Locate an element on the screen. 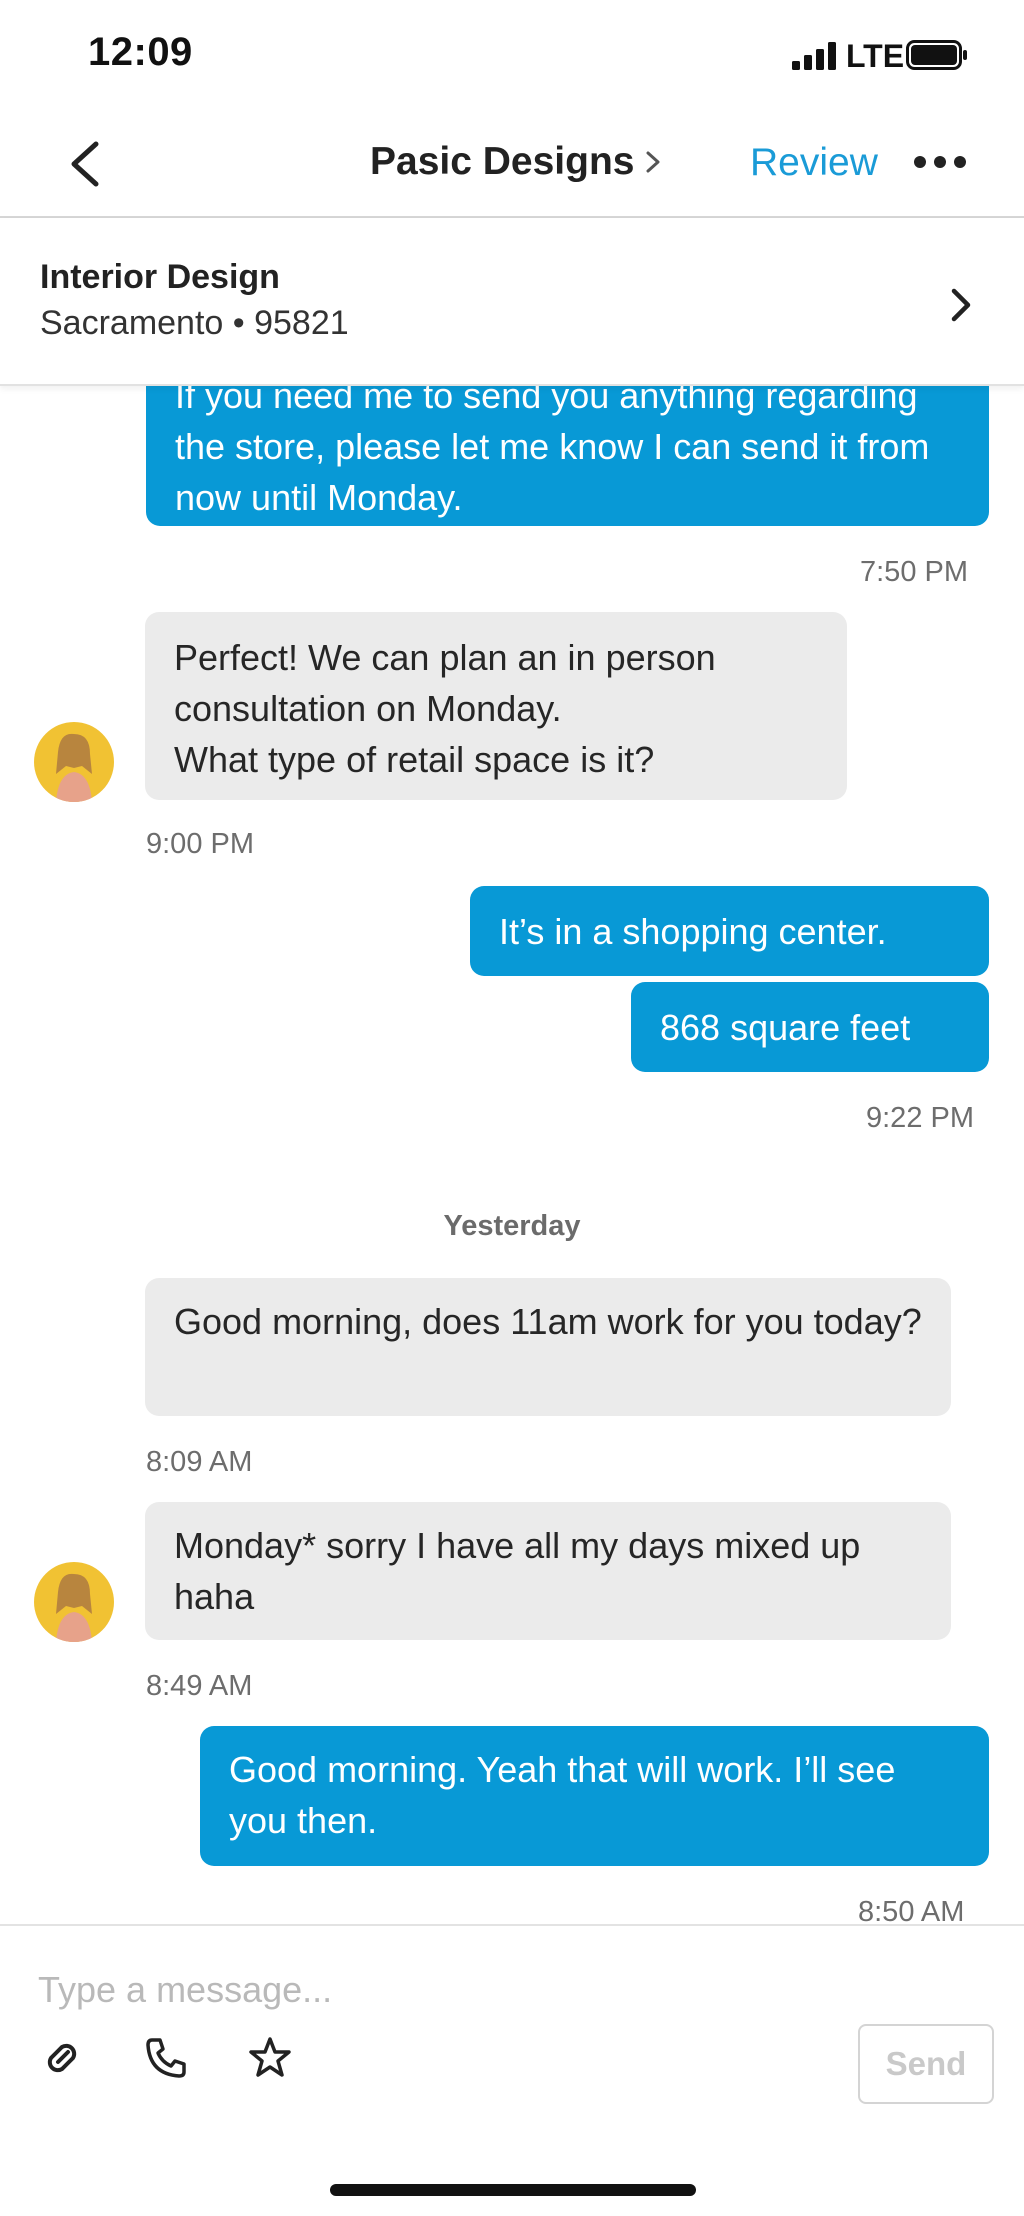  status-bar: 12:09 LTE is located at coordinates (512, 55).